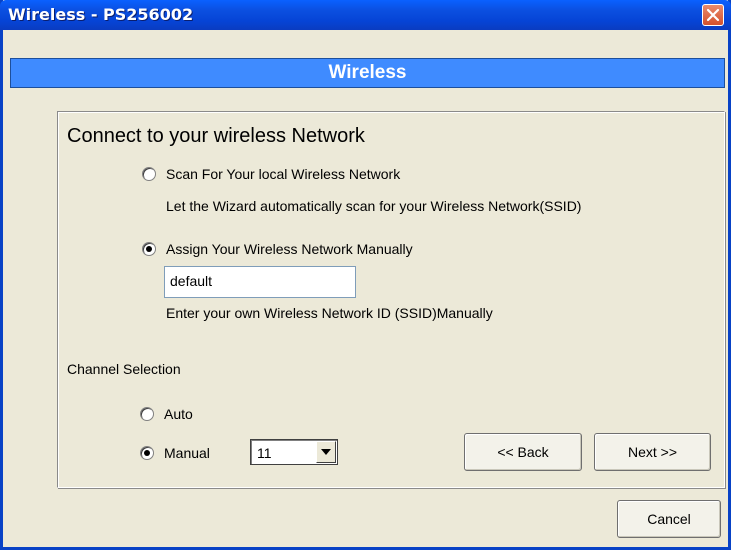 The height and width of the screenshot is (550, 731). I want to click on channel-dropdown: 11, so click(294, 452).